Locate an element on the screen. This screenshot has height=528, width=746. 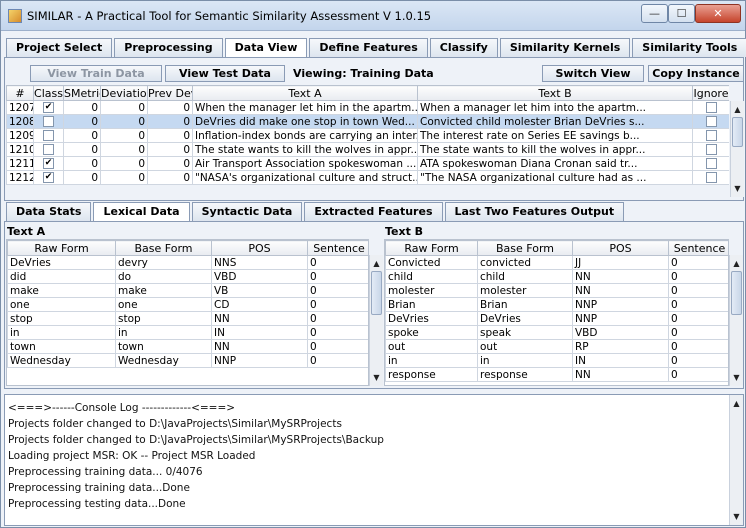
base-form-cell: in is located at coordinates (163, 332).